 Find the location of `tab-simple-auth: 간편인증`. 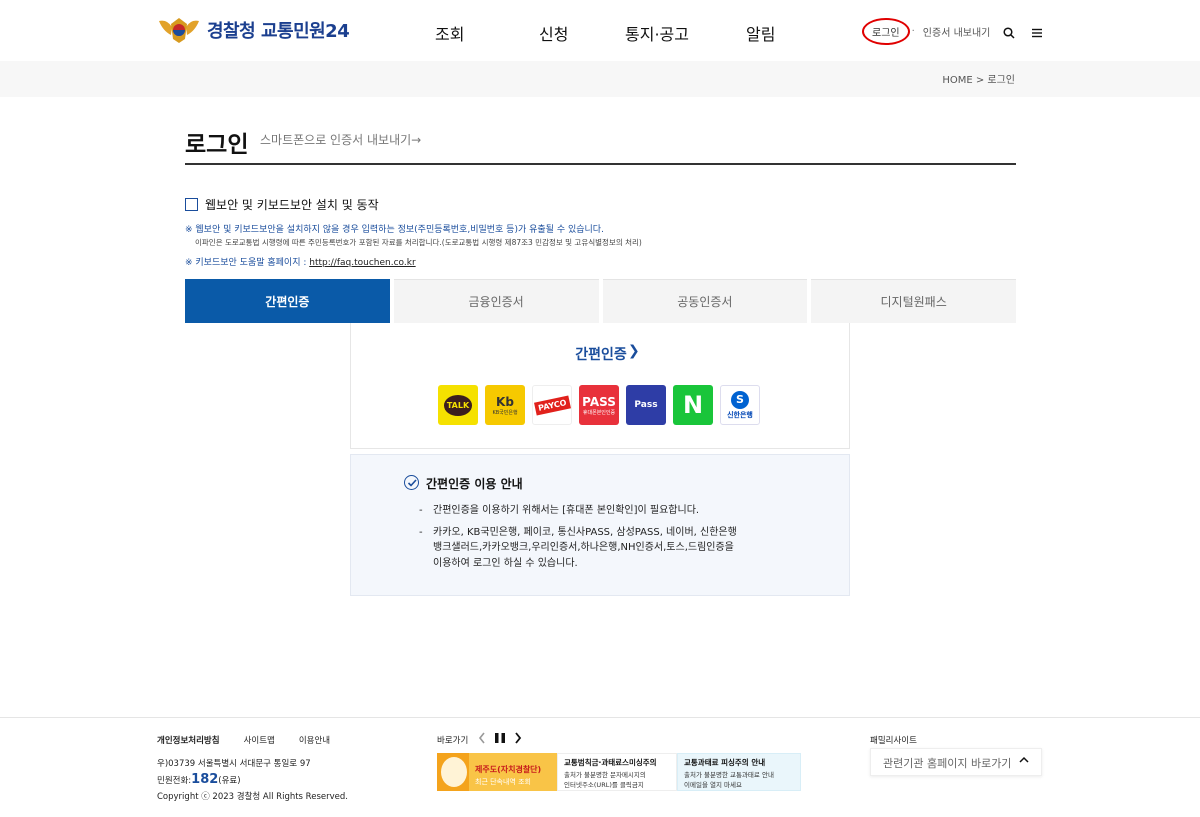

tab-simple-auth: 간편인증 is located at coordinates (287, 301).